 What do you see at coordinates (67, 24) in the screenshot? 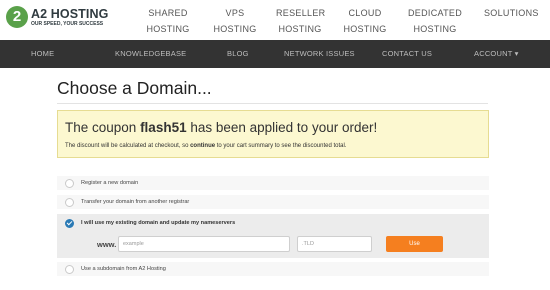
I see `brand-tagline: OUR SPEED, YOUR SUCCESS` at bounding box center [67, 24].